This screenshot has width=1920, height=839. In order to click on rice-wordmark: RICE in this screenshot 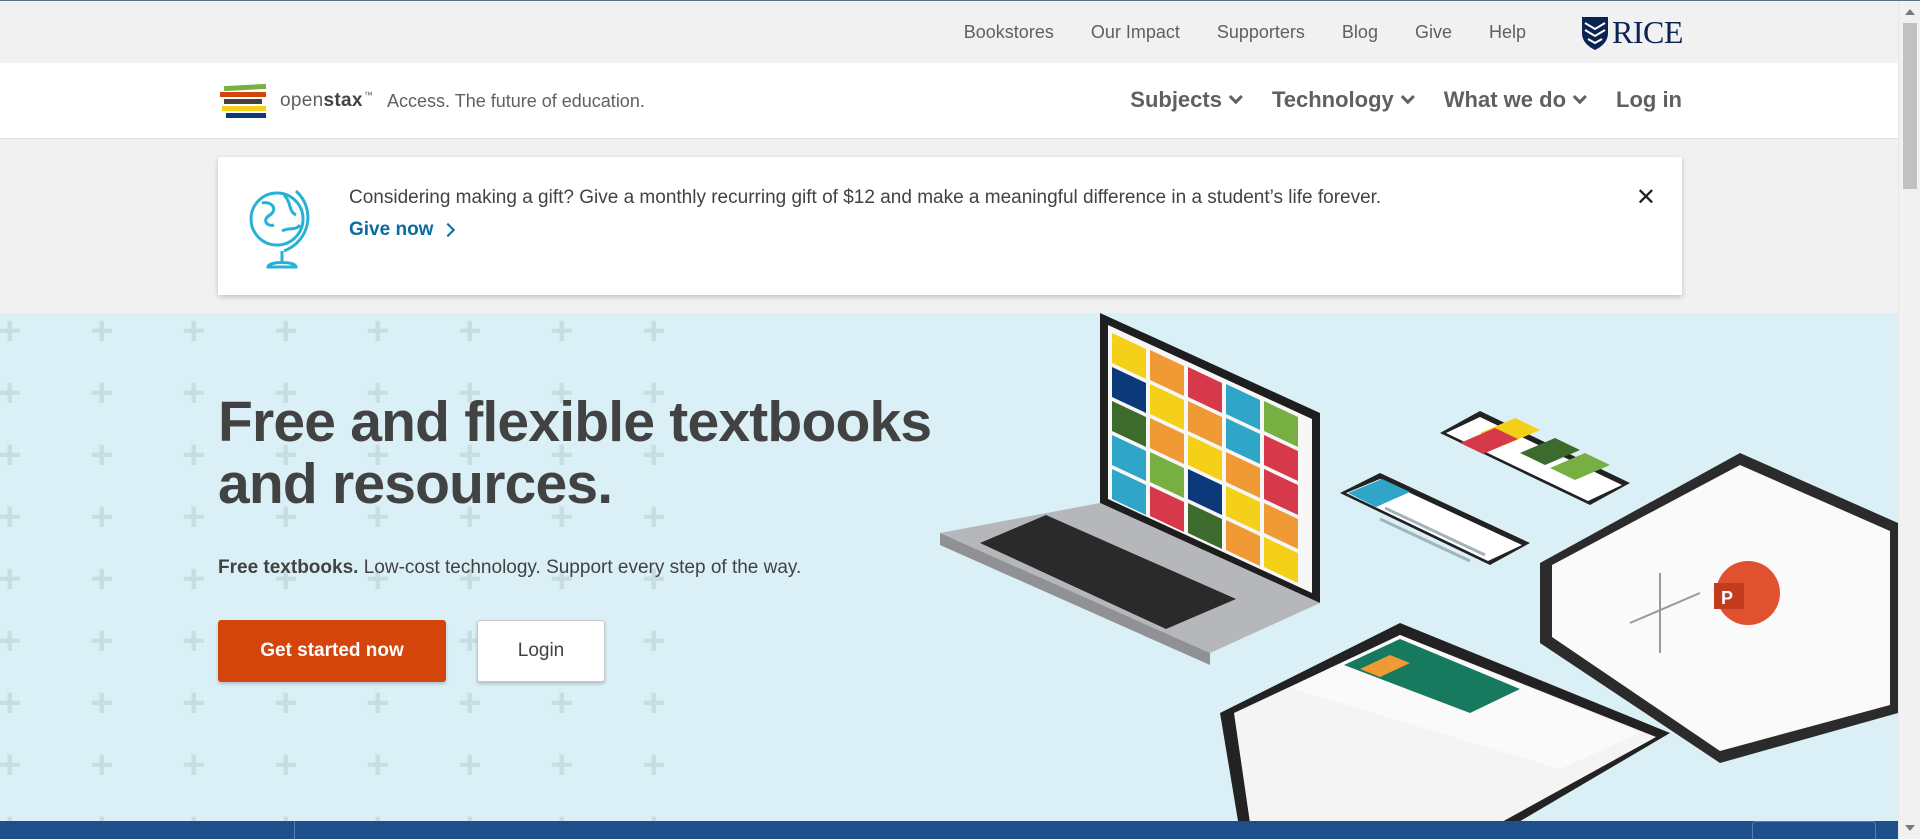, I will do `click(1647, 32)`.